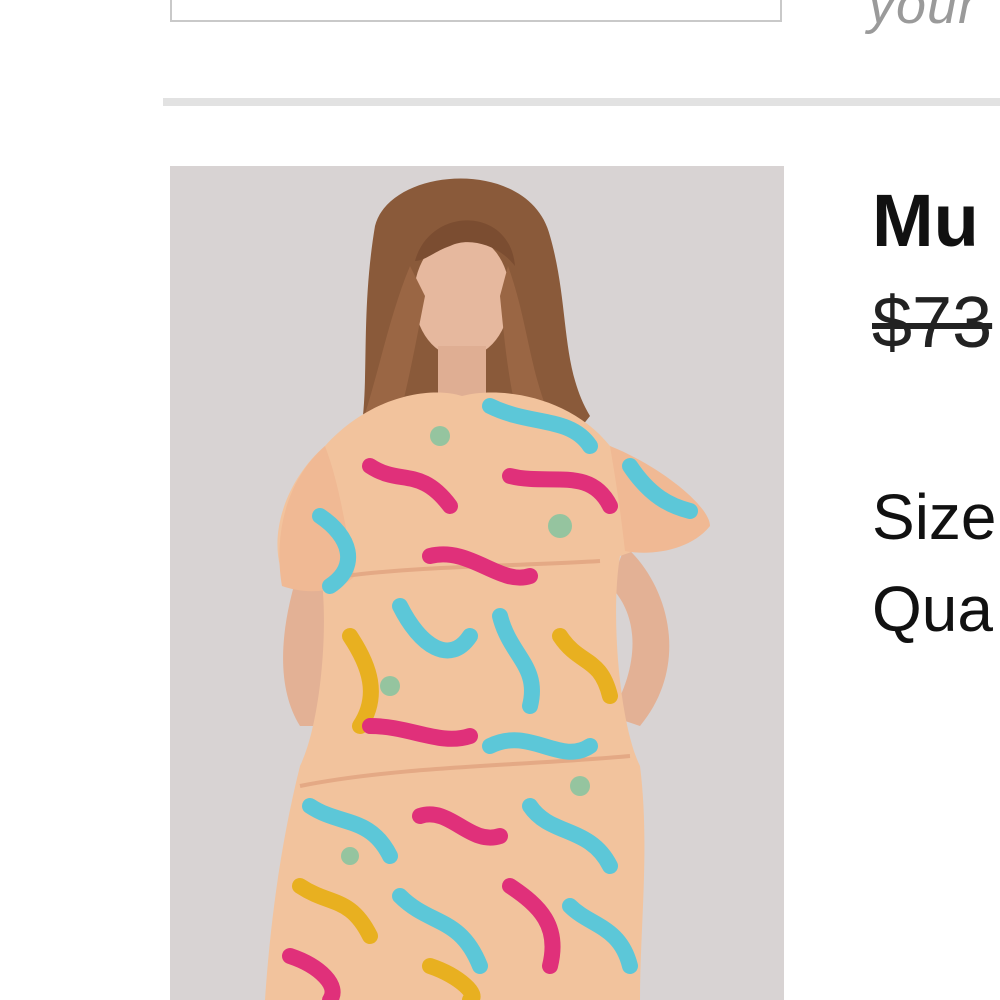 This screenshot has height=1000, width=1000. Describe the element at coordinates (932, 609) in the screenshot. I see `quantity-label: Qua` at that location.